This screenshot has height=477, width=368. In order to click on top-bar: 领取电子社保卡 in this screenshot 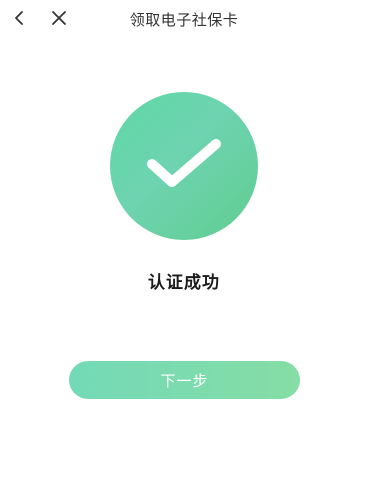, I will do `click(184, 20)`.